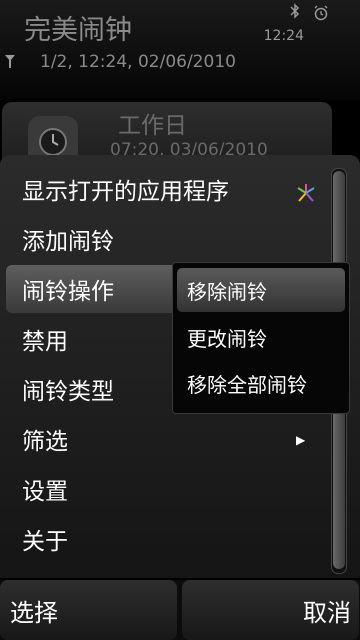 This screenshot has height=640, width=360. I want to click on select-softkey-label: 选择, so click(34, 612).